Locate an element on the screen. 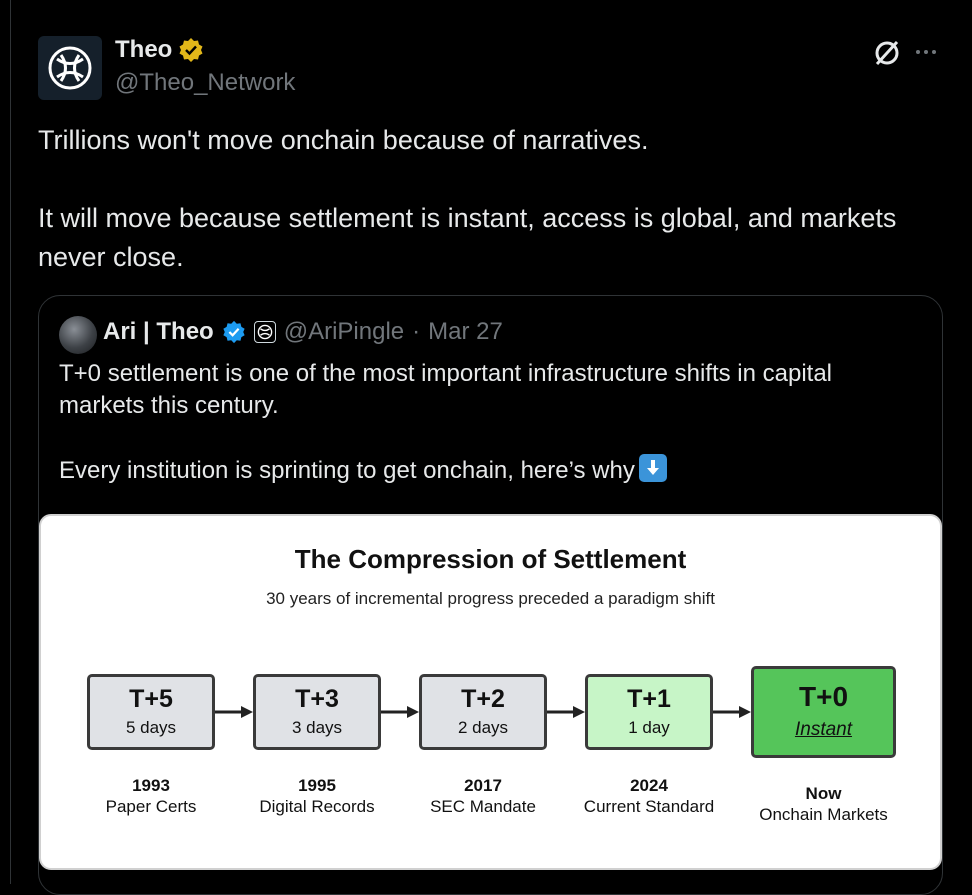 Image resolution: width=972 pixels, height=895 pixels. stage-year: 1995 is located at coordinates (317, 785).